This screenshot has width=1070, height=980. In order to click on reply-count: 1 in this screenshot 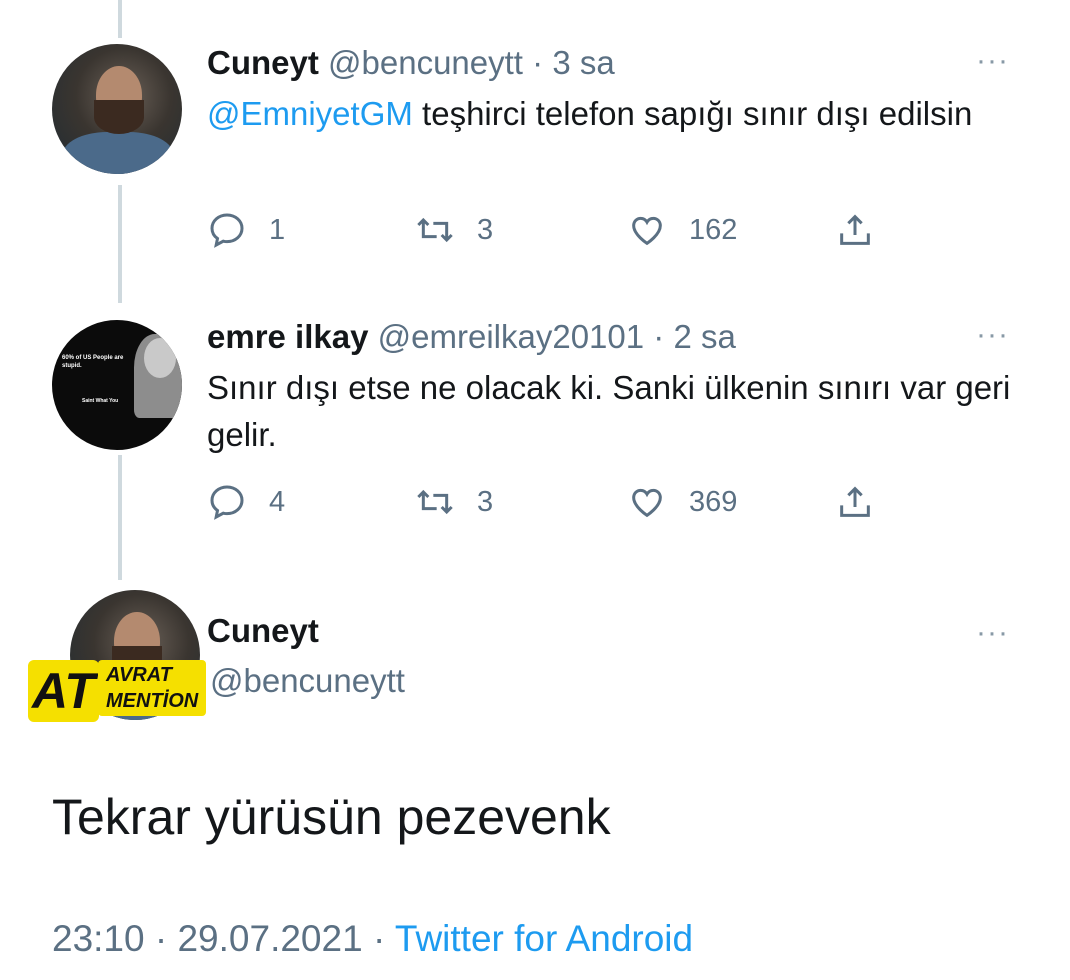, I will do `click(277, 229)`.